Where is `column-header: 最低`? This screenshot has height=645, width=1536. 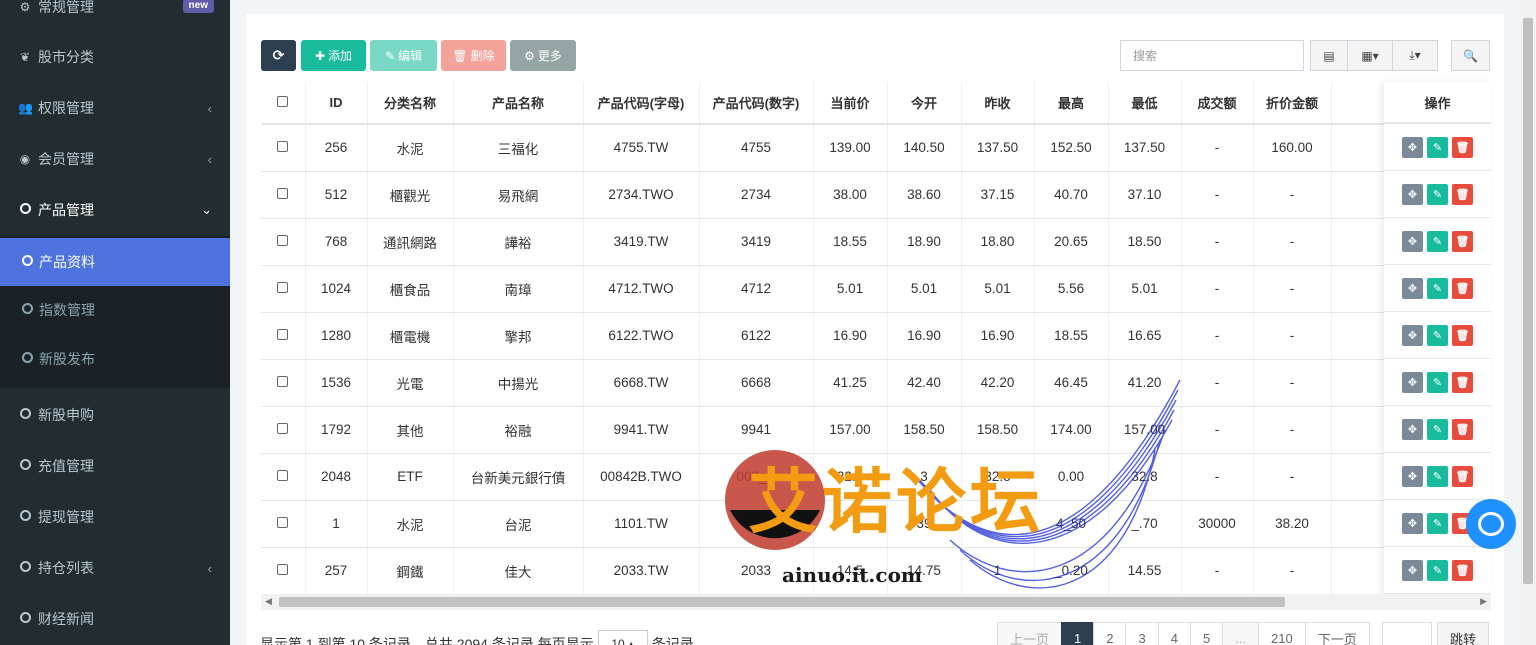
column-header: 最低 is located at coordinates (1145, 103).